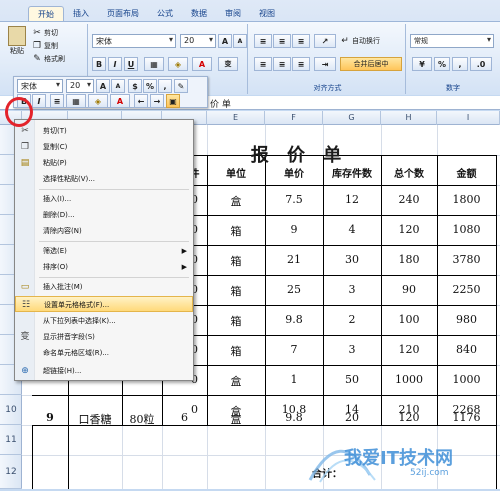 This screenshot has width=500, height=491. What do you see at coordinates (157, 101) in the screenshot?
I see `mini-increase-decimal-button: →` at bounding box center [157, 101].